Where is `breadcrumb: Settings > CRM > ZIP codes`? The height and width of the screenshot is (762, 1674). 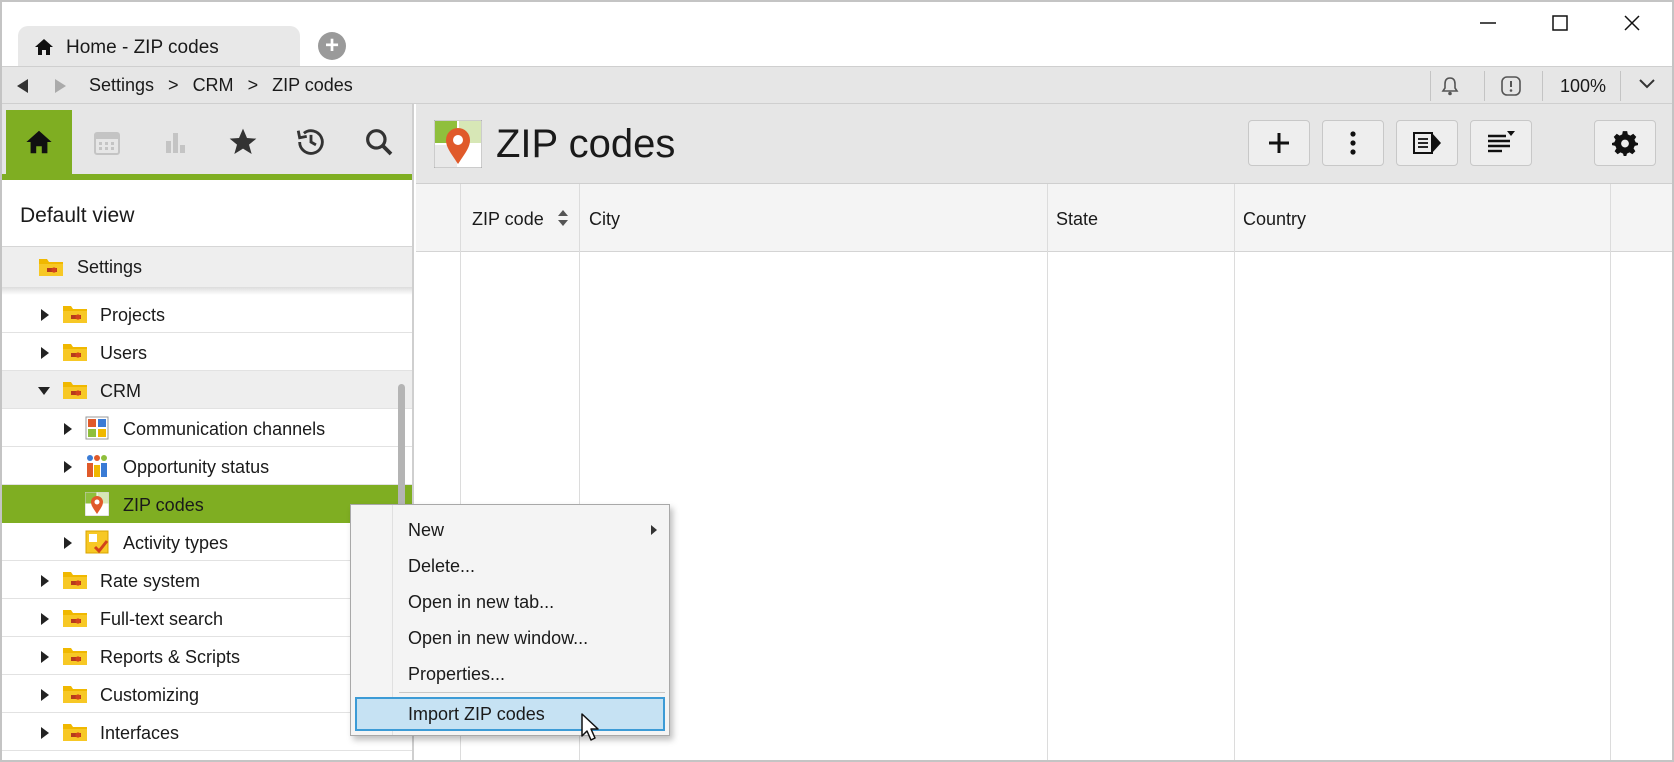 breadcrumb: Settings > CRM > ZIP codes is located at coordinates (228, 85).